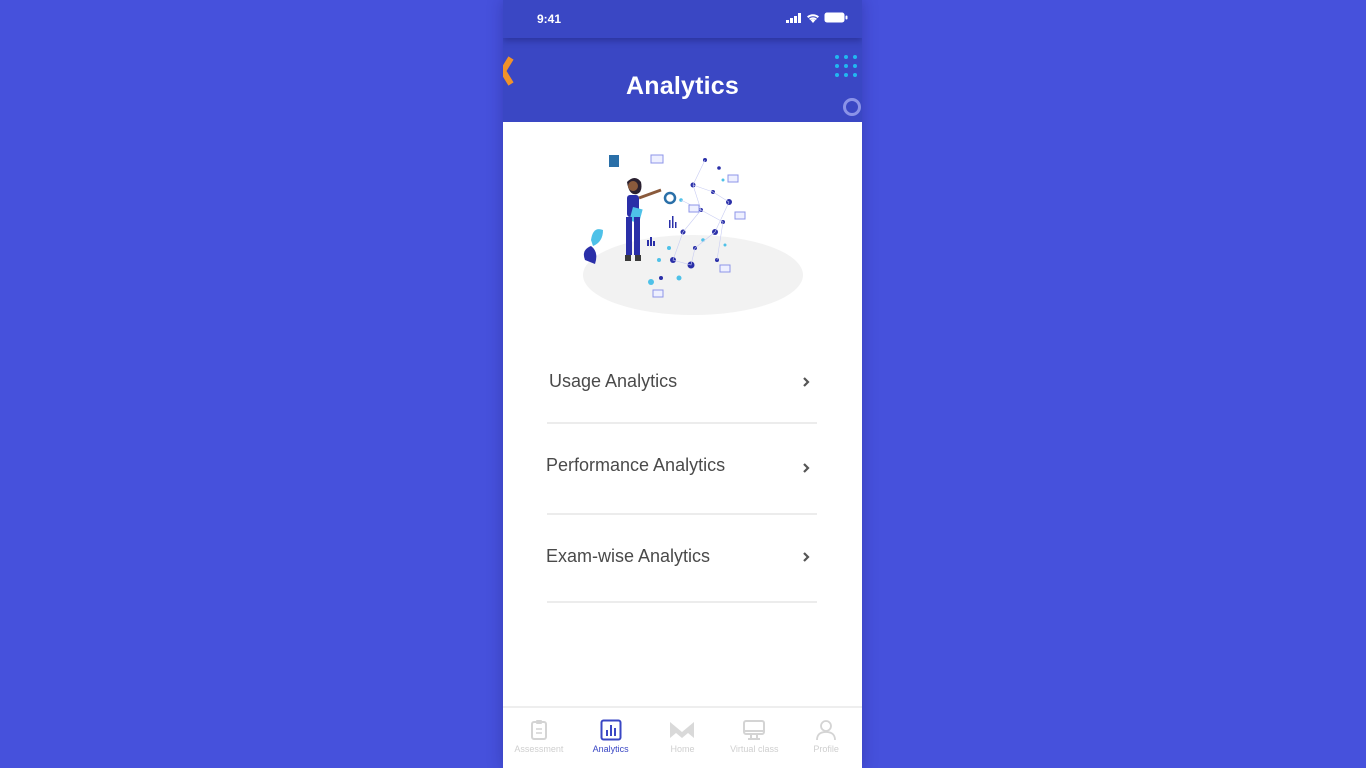 The height and width of the screenshot is (768, 1366). What do you see at coordinates (826, 749) in the screenshot?
I see `tab-label: Profile` at bounding box center [826, 749].